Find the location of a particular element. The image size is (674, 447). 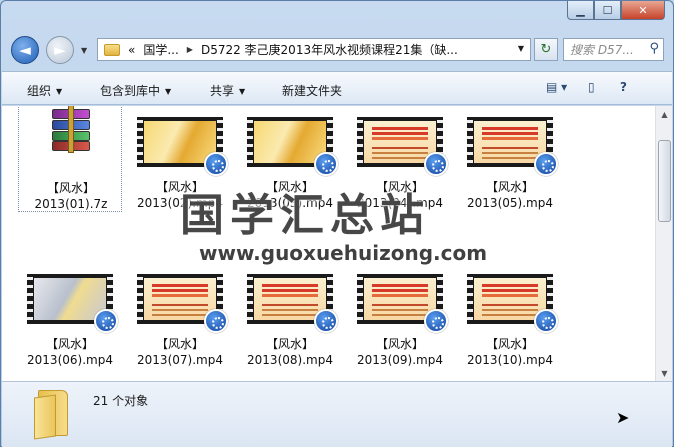

file-item-10: 【风水】 2013(10).mp4 is located at coordinates (510, 314).